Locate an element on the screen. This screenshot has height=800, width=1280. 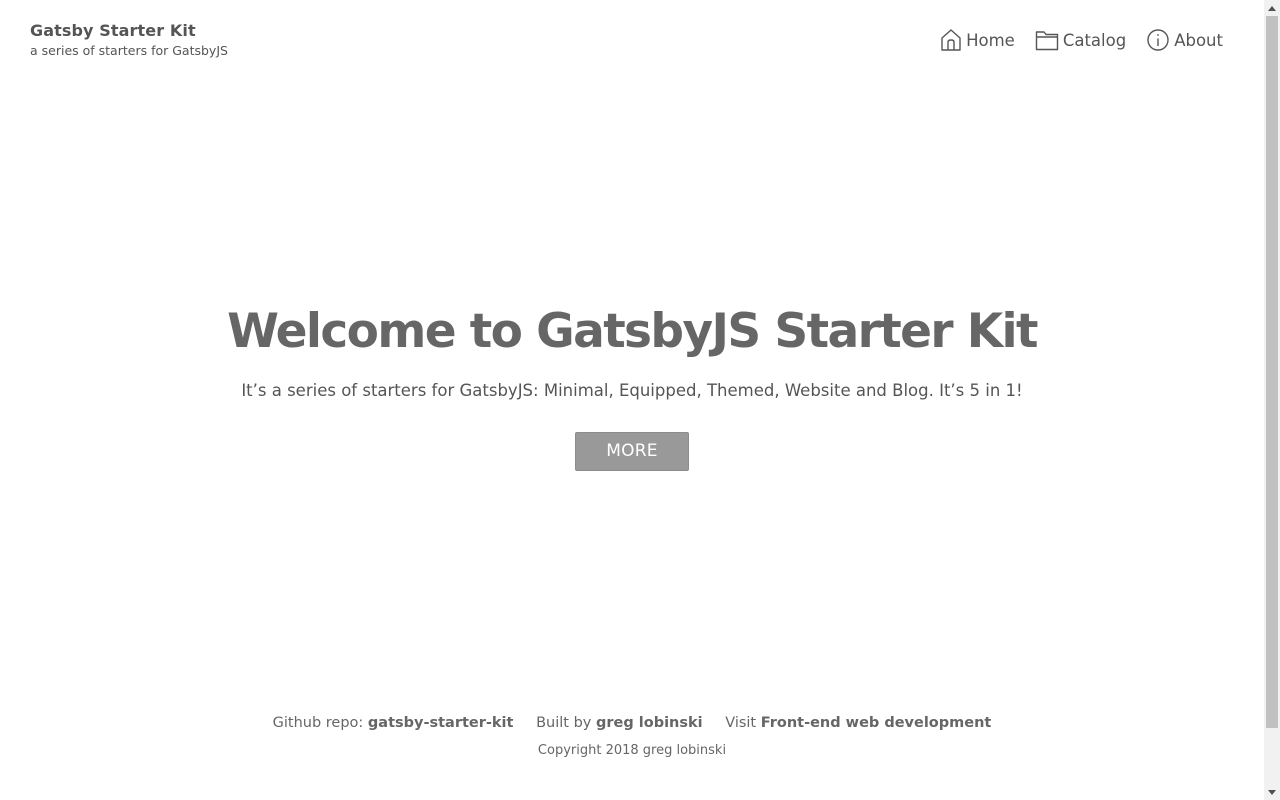
nav-item-home: Home is located at coordinates (977, 40).